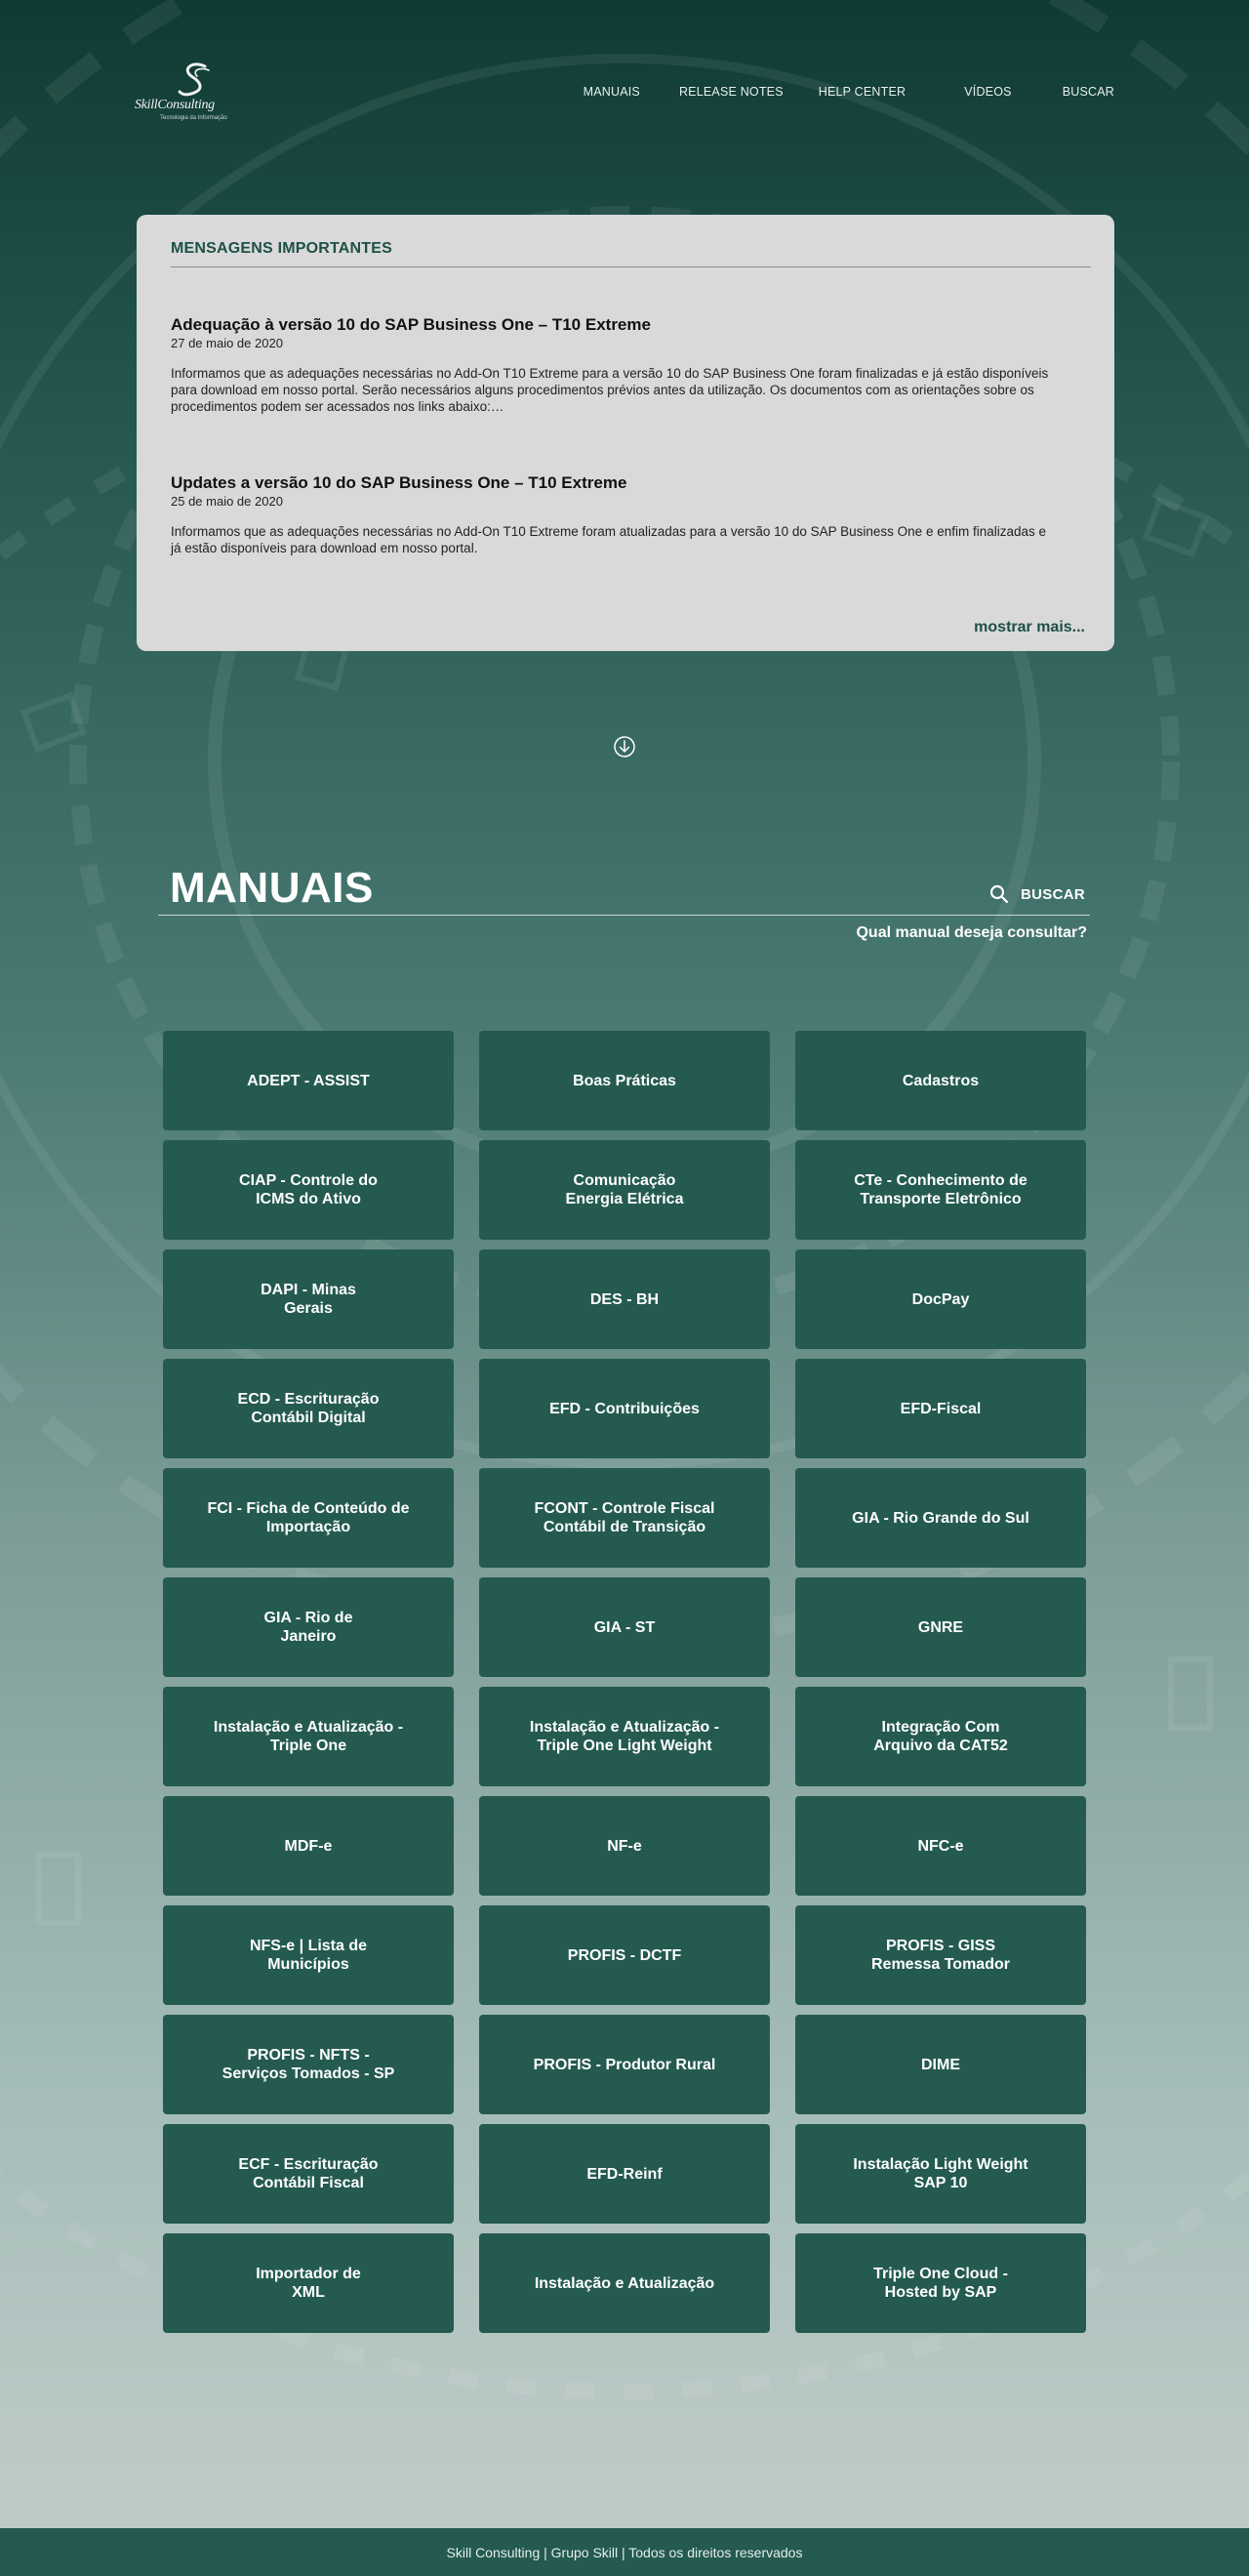 Image resolution: width=1249 pixels, height=2576 pixels. What do you see at coordinates (282, 248) in the screenshot?
I see `messages-title: MENSAGENS IMPORTANTES` at bounding box center [282, 248].